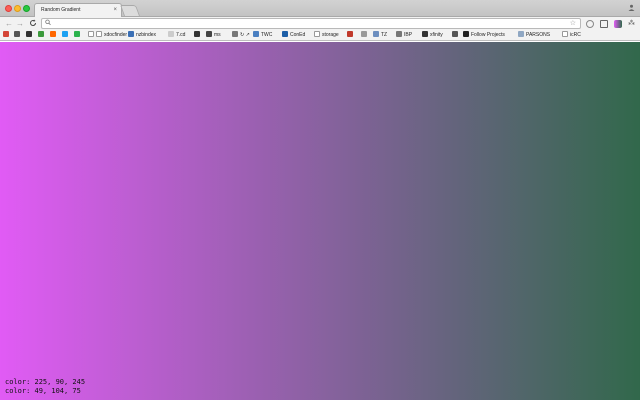  Describe the element at coordinates (436, 35) in the screenshot. I see `bookmark-label: xfinity` at that location.